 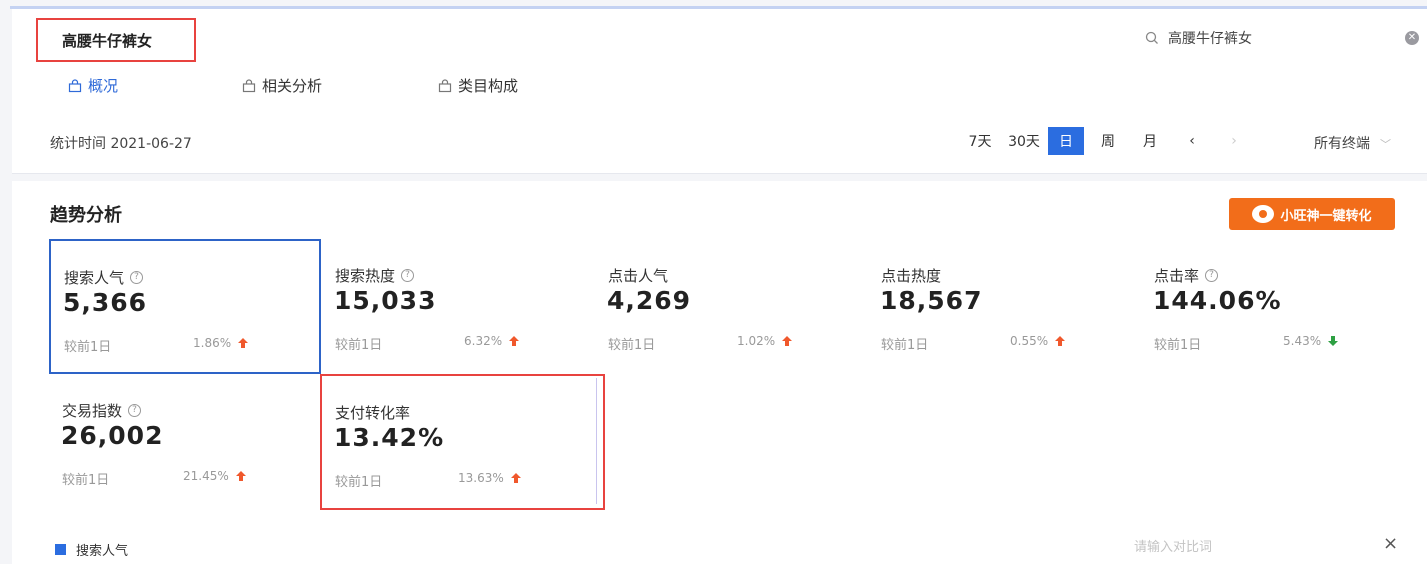 I want to click on convert-button: 小旺神一键转化, so click(x=1312, y=214).